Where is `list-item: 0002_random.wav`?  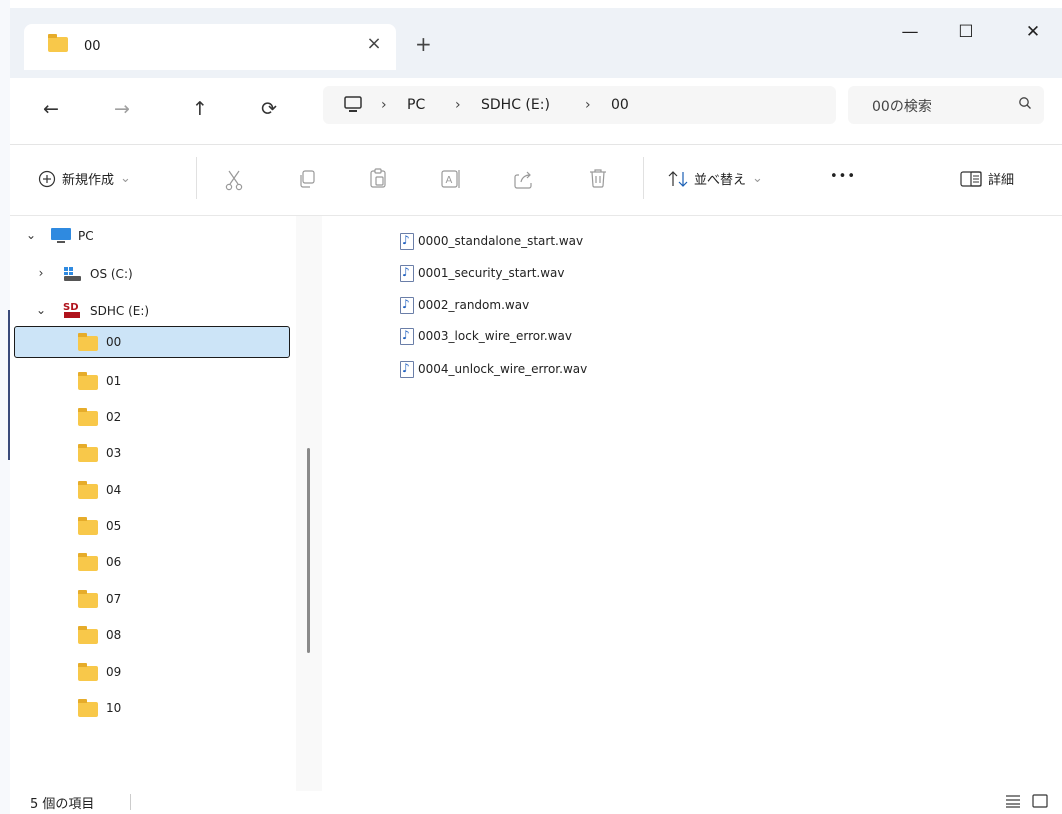 list-item: 0002_random.wav is located at coordinates (464, 305).